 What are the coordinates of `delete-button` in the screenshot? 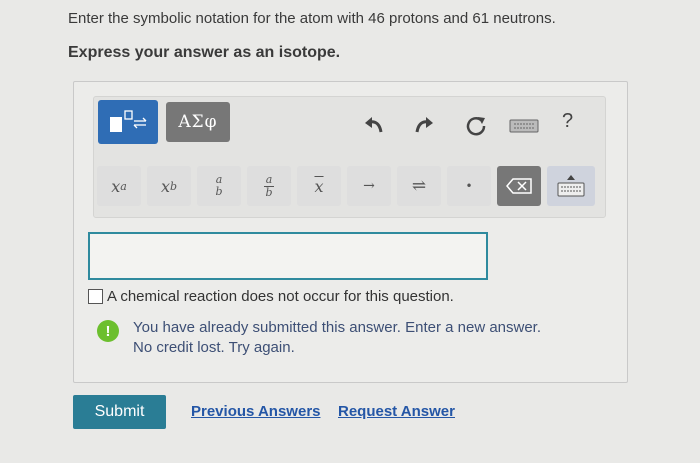 It's located at (519, 186).